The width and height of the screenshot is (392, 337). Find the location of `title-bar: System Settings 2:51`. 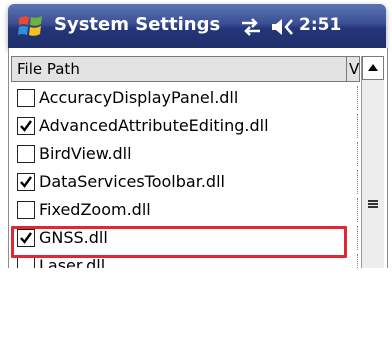

title-bar: System Settings 2:51 is located at coordinates (197, 26).